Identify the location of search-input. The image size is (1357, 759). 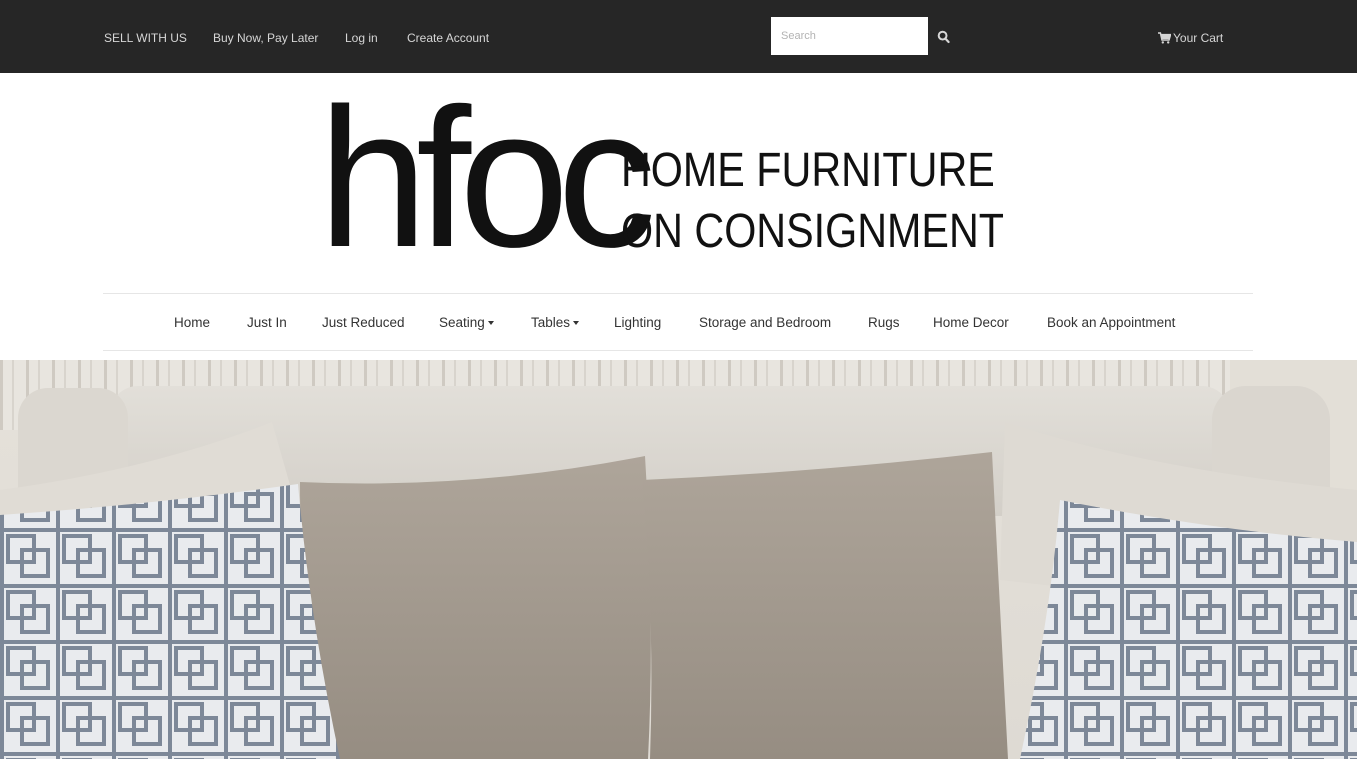
(849, 36).